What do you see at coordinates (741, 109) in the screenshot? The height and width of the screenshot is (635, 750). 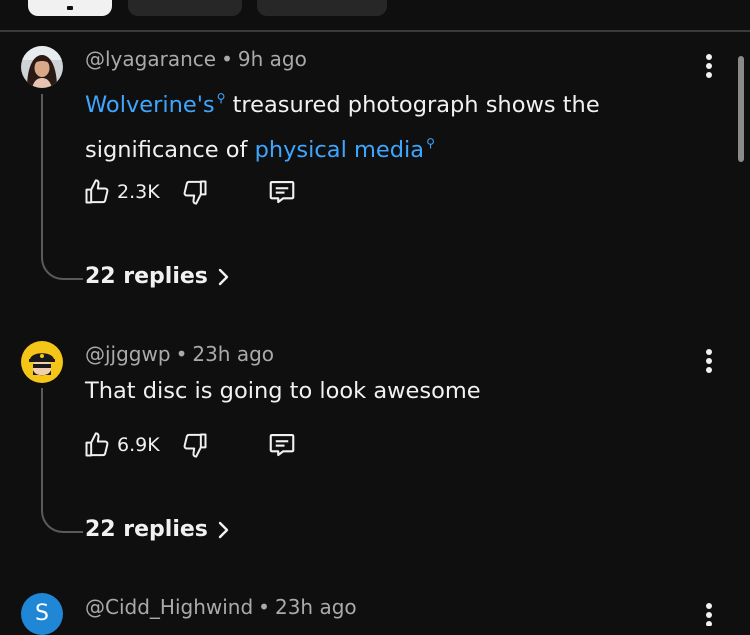 I see `scrollbar-thumb` at bounding box center [741, 109].